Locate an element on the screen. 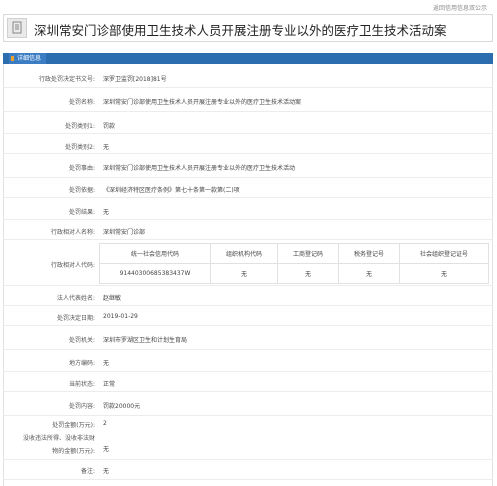 This screenshot has width=497, height=486. codes-header-row: 统一社会信用代码 组织机构代码 工商登记码 税务登记号 社会组织登记证号 is located at coordinates (294, 253).